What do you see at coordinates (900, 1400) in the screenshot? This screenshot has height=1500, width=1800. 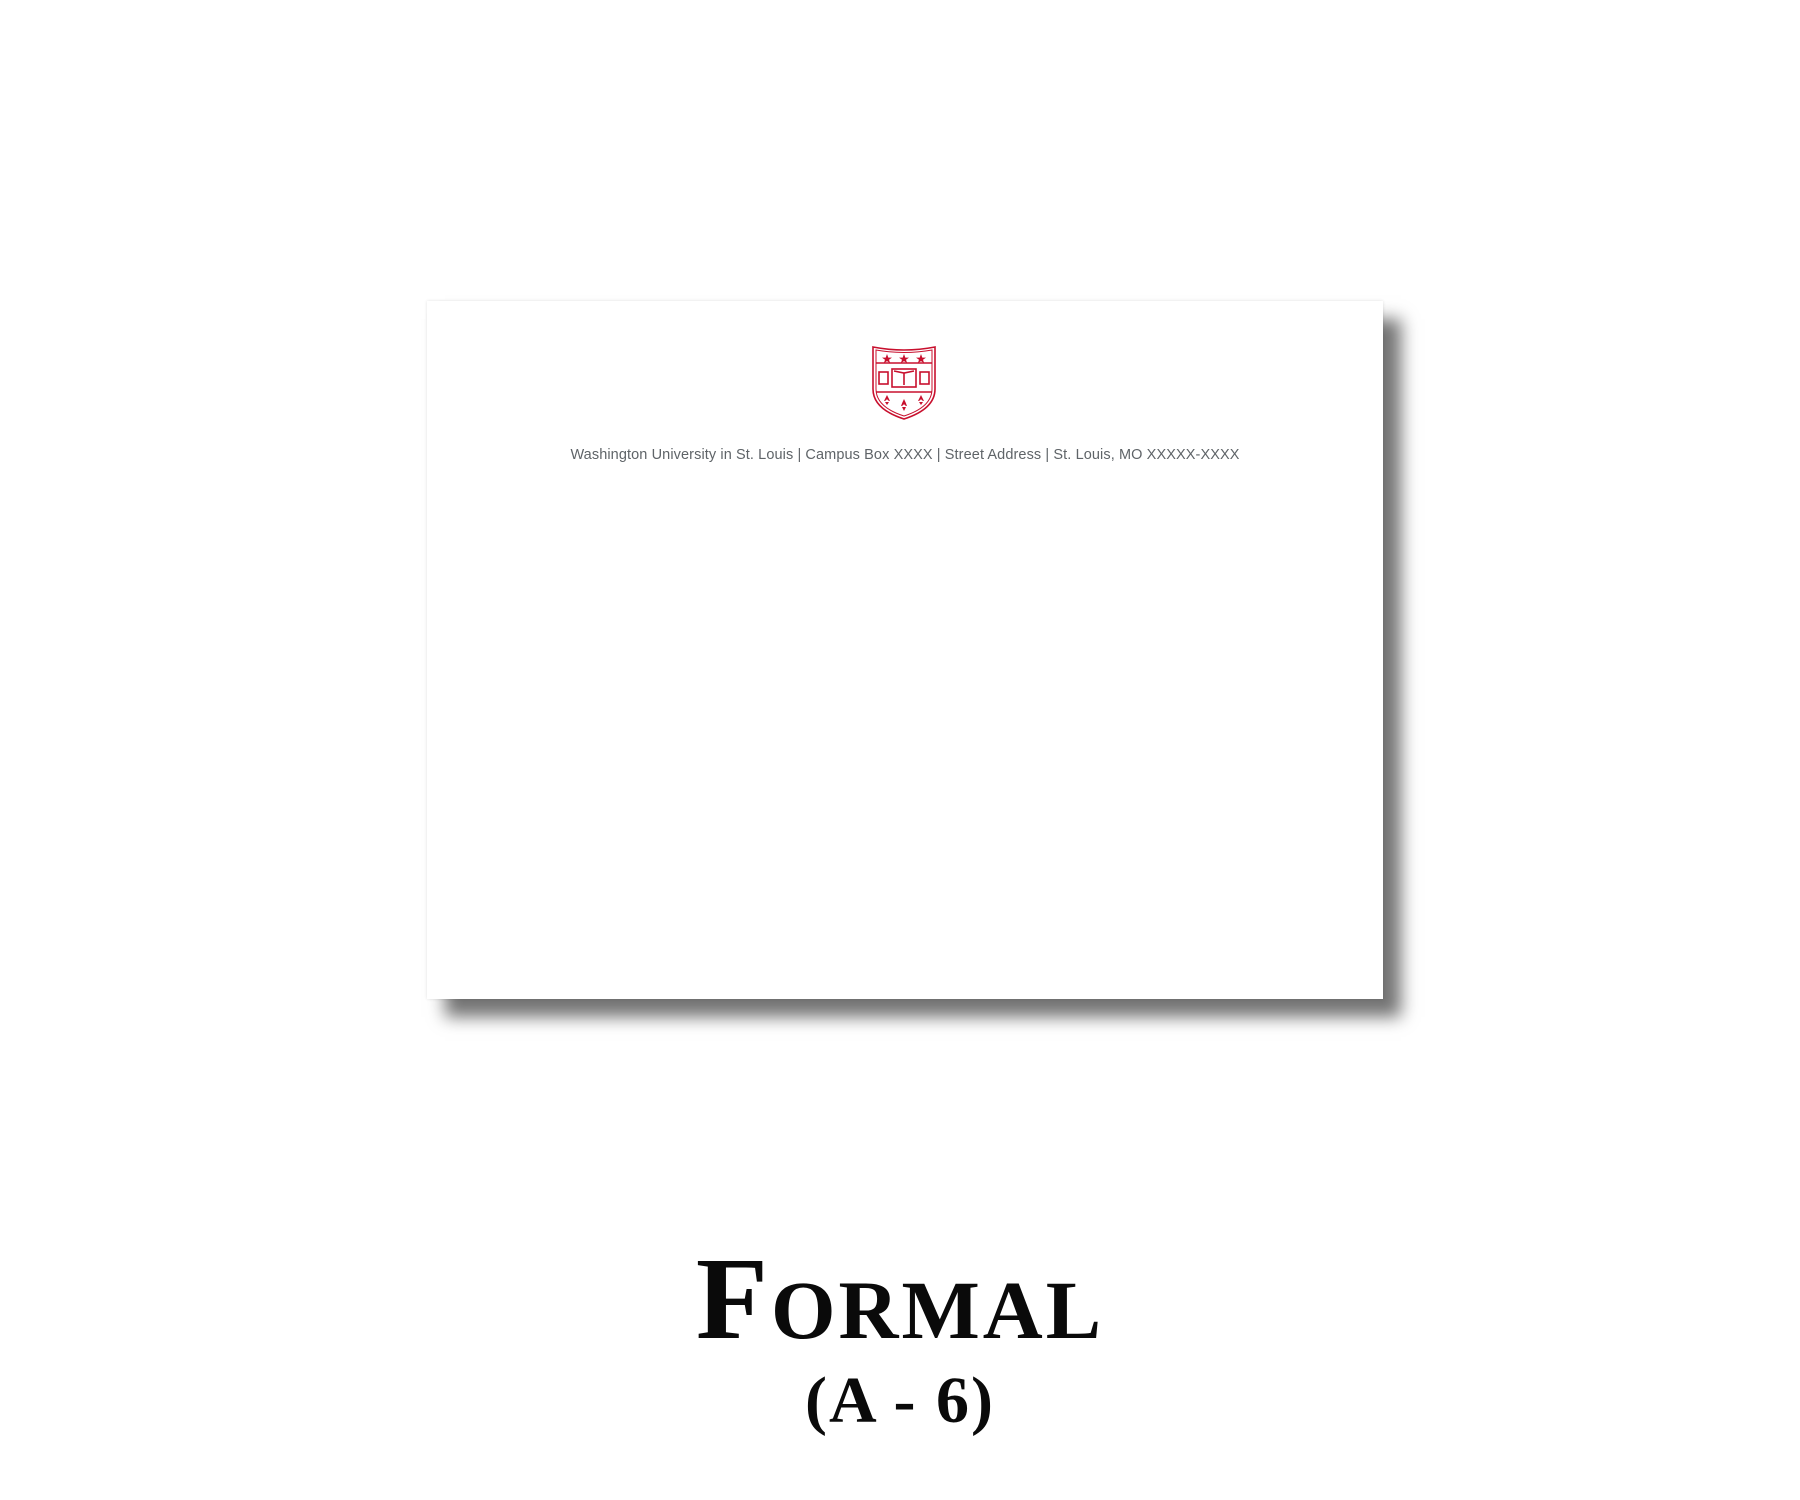 I see `product-size-label: (A - 6)` at bounding box center [900, 1400].